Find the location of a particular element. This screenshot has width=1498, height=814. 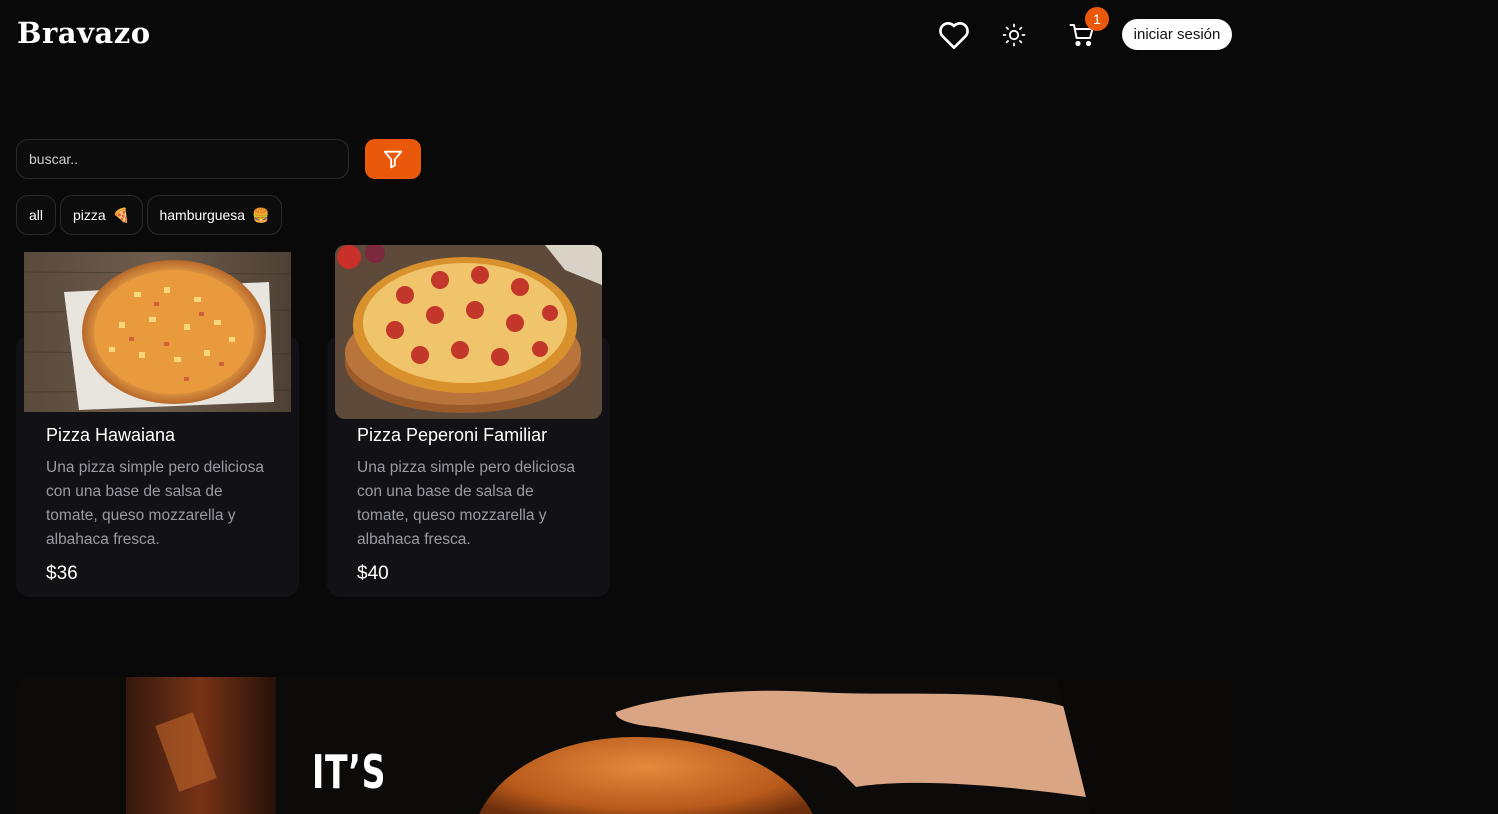

login-button: iniciar sesión is located at coordinates (1177, 34).